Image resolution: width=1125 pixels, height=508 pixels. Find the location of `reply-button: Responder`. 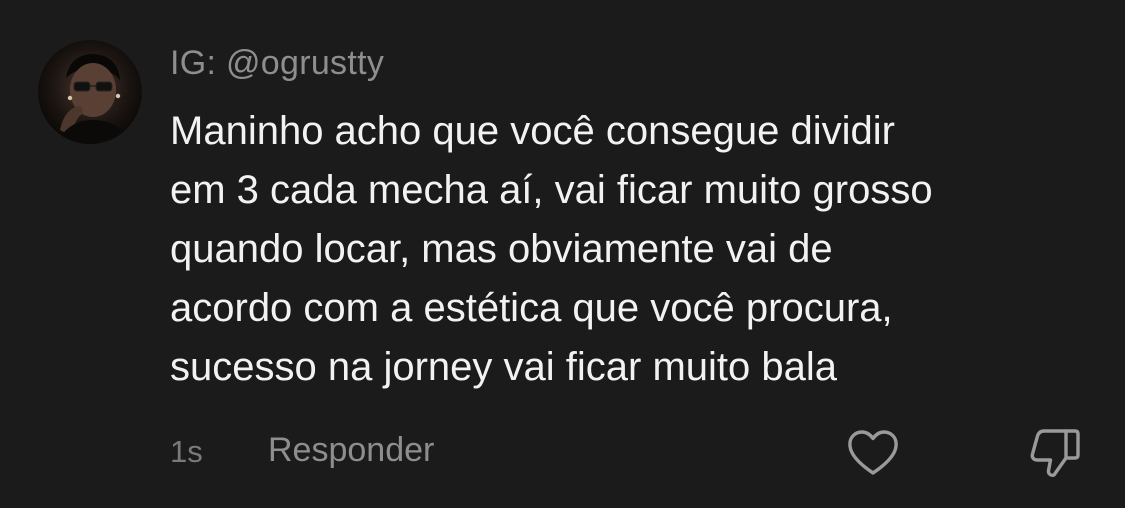

reply-button: Responder is located at coordinates (351, 450).